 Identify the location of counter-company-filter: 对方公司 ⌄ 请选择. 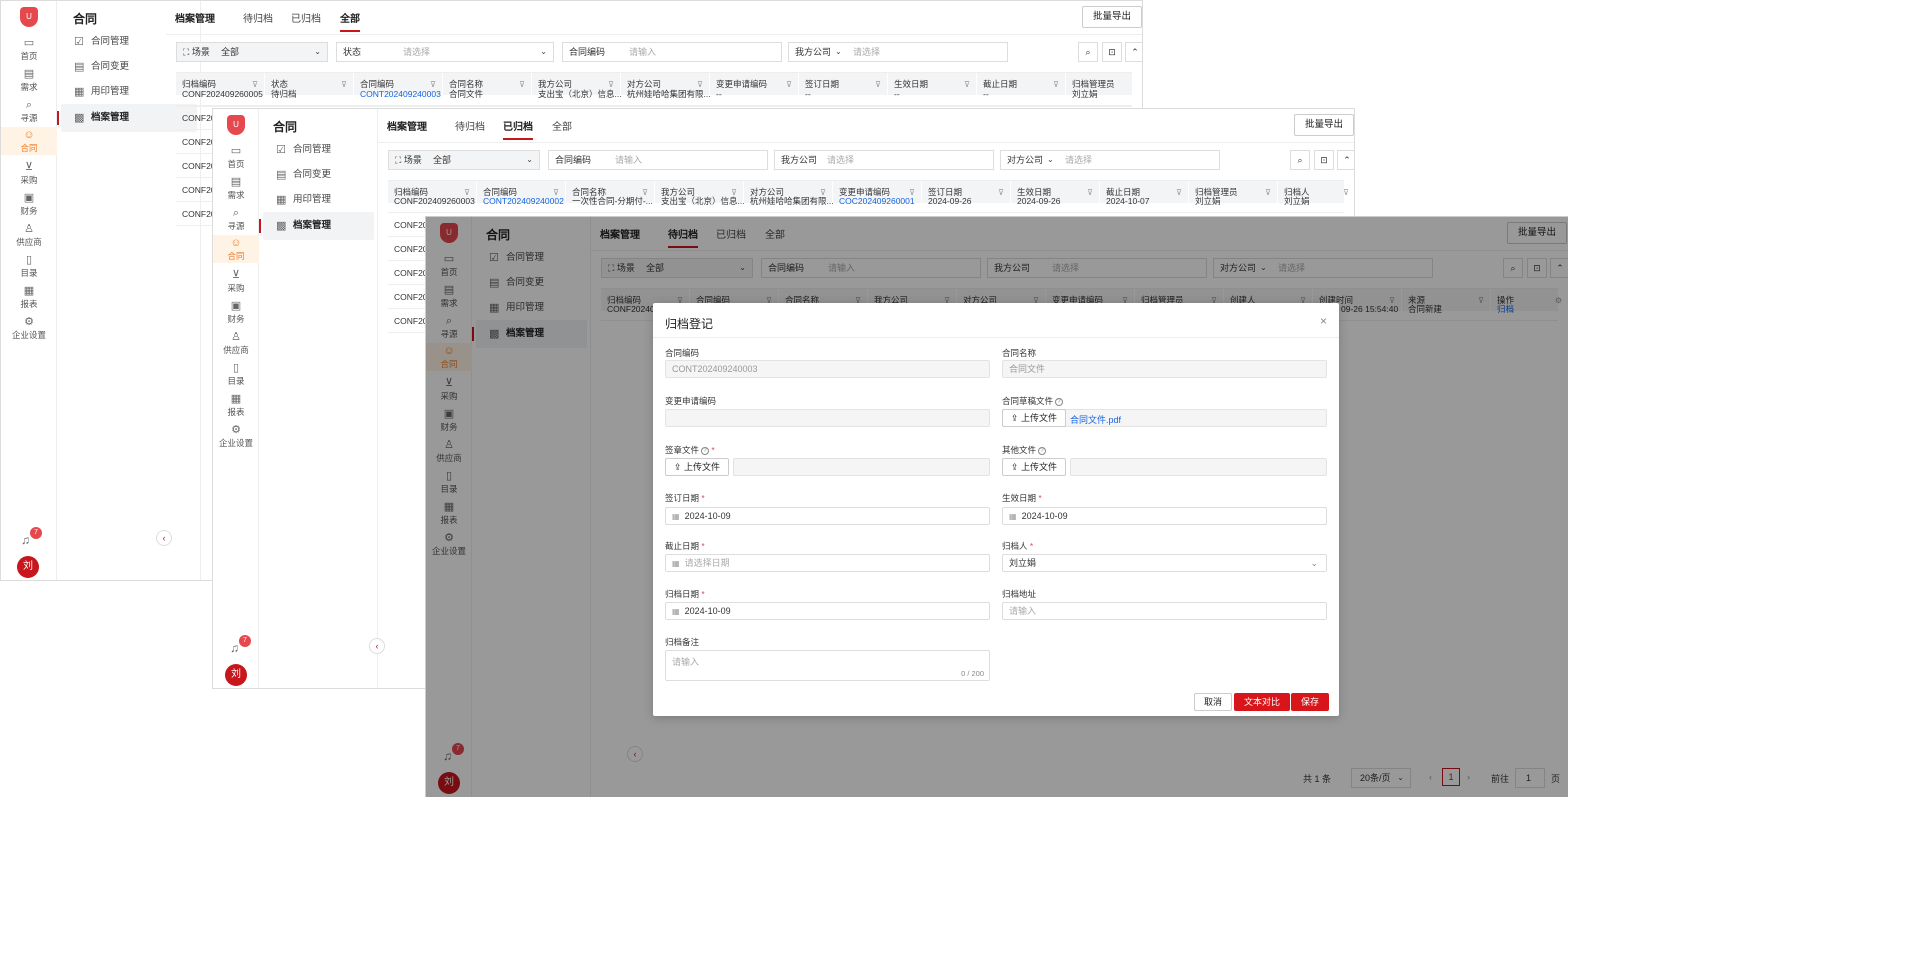
(1110, 160).